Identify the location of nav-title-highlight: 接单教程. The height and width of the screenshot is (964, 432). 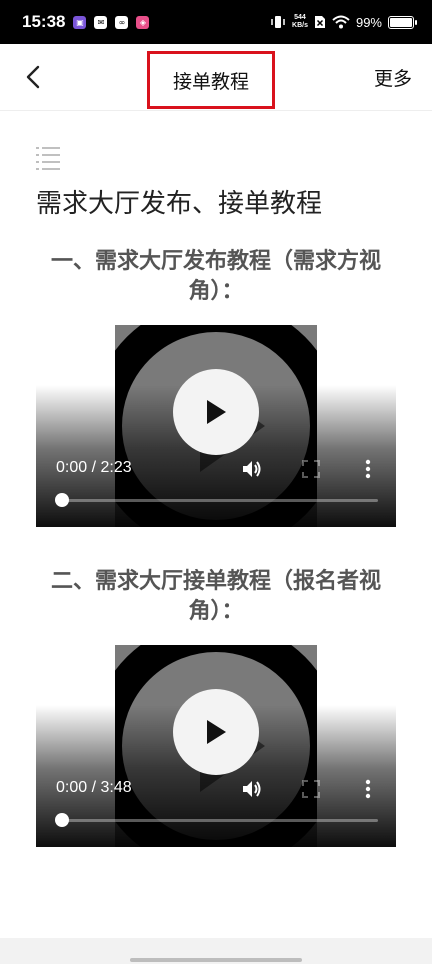
(211, 80).